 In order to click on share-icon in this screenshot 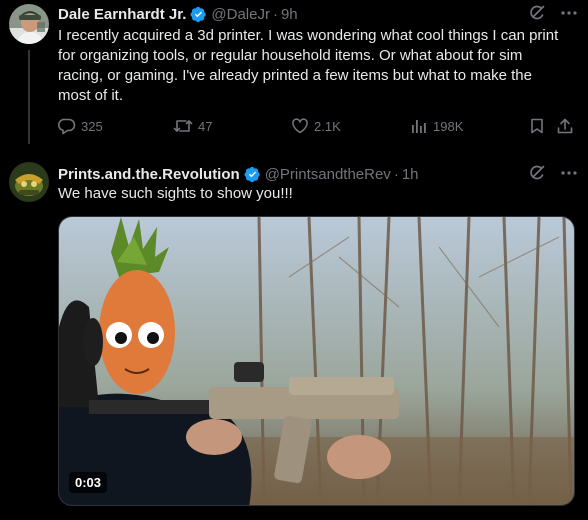, I will do `click(565, 126)`.